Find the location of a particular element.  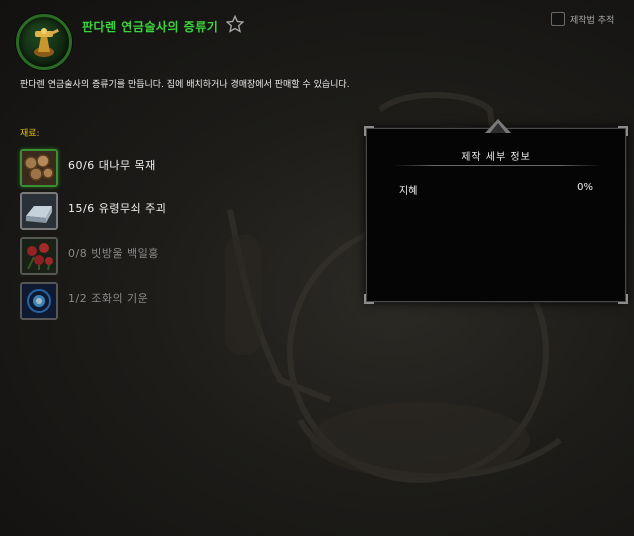

reagent-ghost-iron-ingot: 15/6 유령무쇠 주괴 is located at coordinates (140, 212).